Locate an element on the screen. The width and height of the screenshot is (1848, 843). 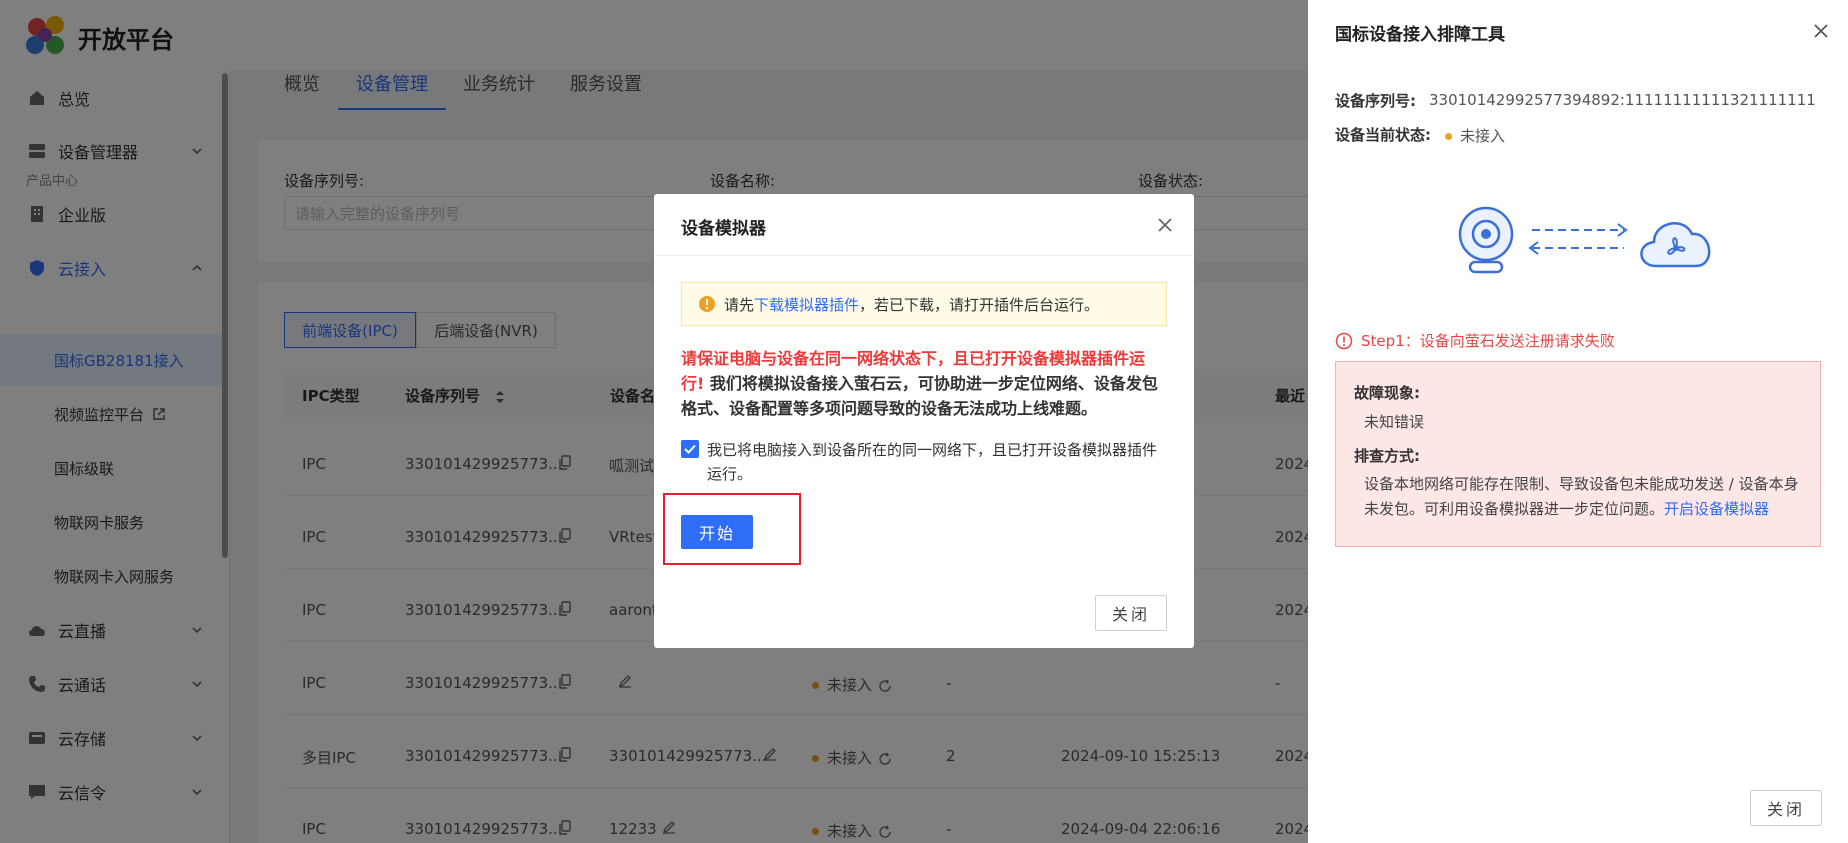
device-cloud-illustration is located at coordinates (1584, 240).